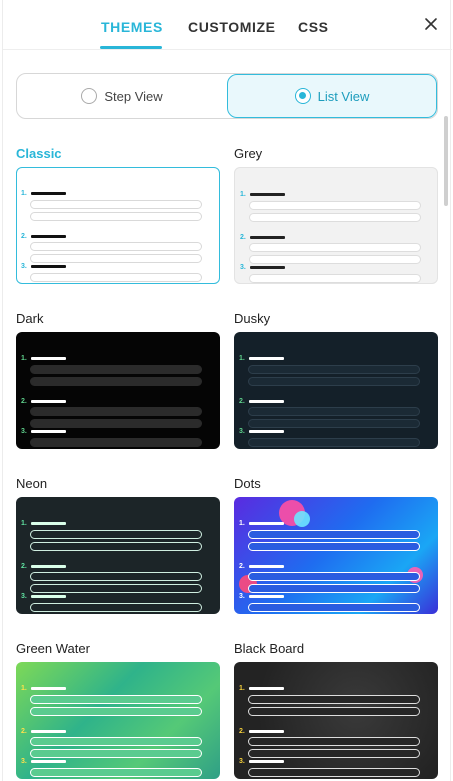 The height and width of the screenshot is (781, 453). What do you see at coordinates (131, 47) in the screenshot?
I see `active-tab-indicator` at bounding box center [131, 47].